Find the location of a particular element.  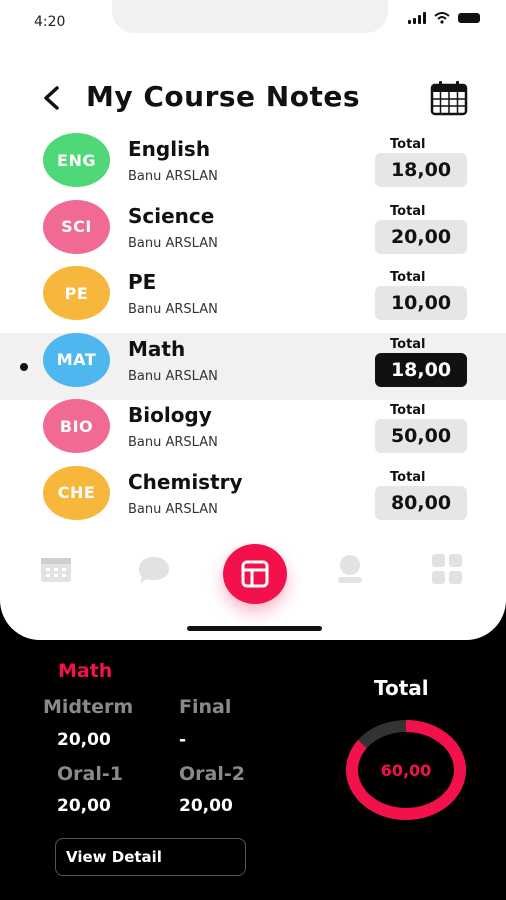

total-score: 80,00 is located at coordinates (421, 502).